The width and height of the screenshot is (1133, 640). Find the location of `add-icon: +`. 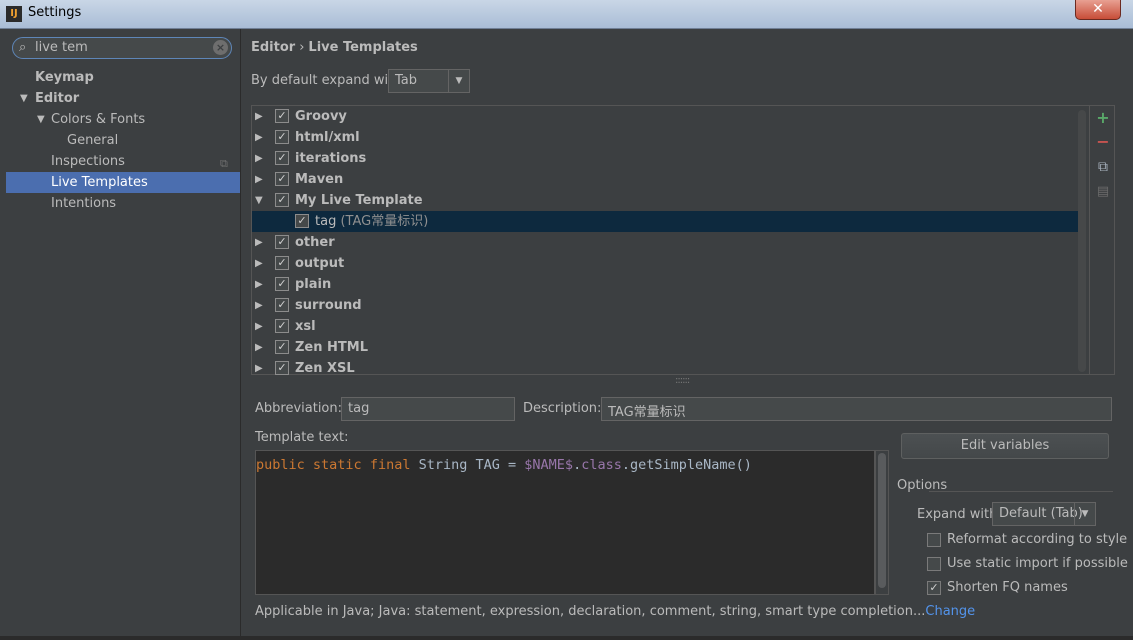

add-icon: + is located at coordinates (1103, 118).